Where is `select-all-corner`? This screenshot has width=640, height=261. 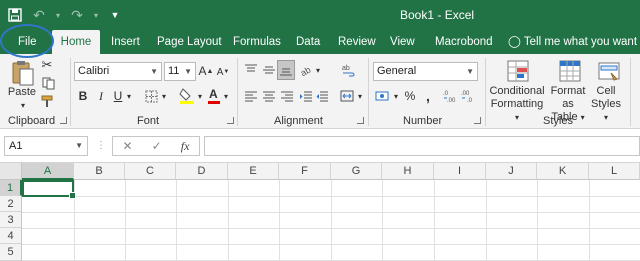
select-all-corner is located at coordinates (11, 171).